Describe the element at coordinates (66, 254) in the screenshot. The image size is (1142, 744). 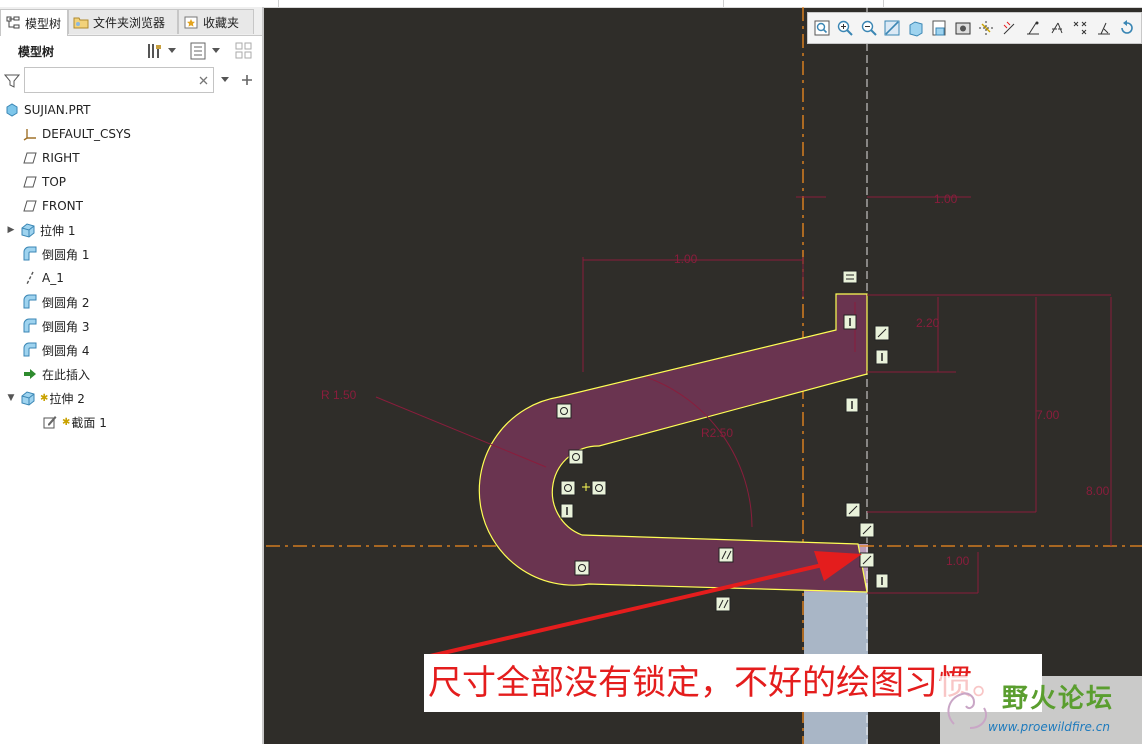
I see `tree-node-label: 倒圆角 1` at that location.